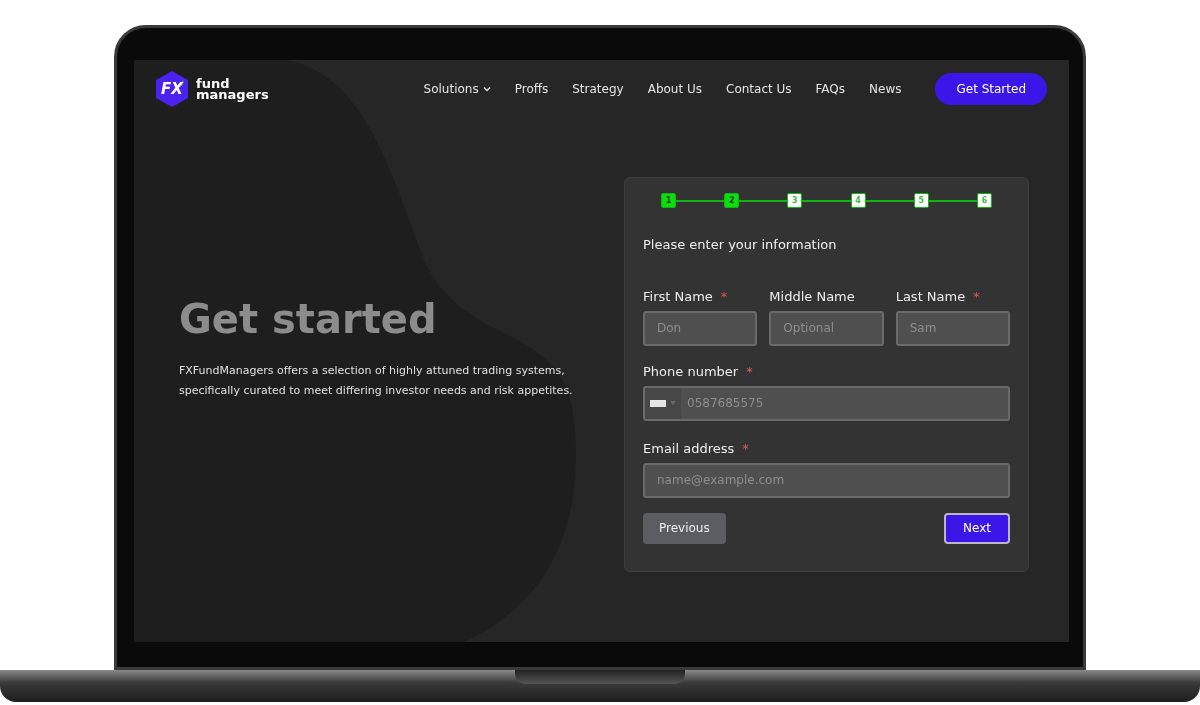 The image size is (1200, 705). I want to click on name-input: Sam, so click(952, 328).